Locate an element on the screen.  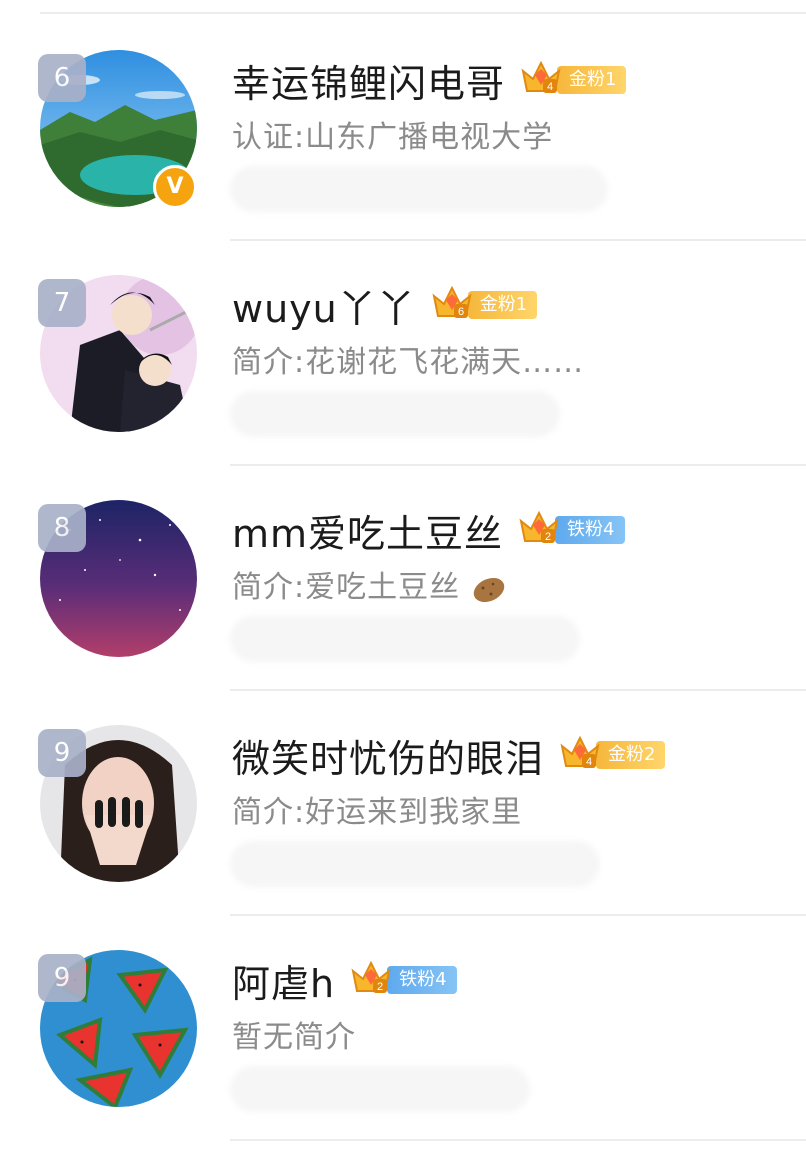
top-divider is located at coordinates (423, 13).